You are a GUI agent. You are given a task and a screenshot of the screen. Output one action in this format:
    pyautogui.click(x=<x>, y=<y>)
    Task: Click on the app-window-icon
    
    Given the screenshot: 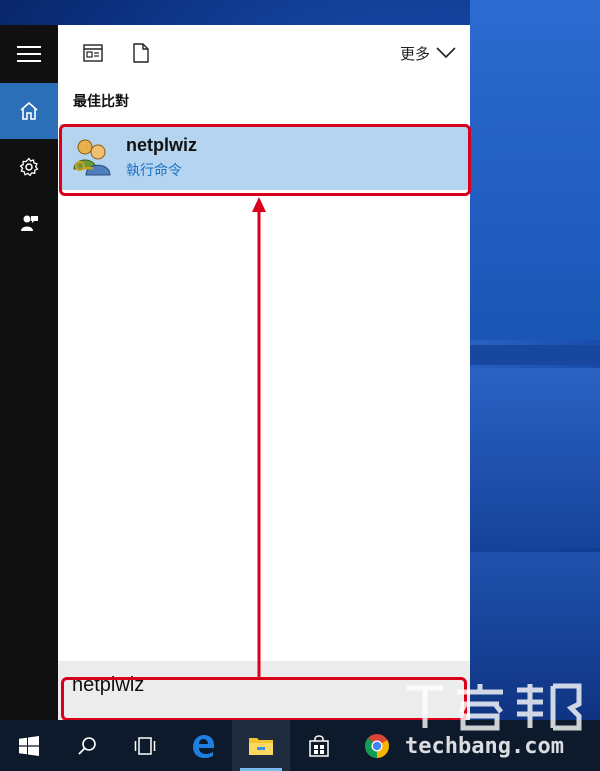 What is the action you would take?
    pyautogui.click(x=93, y=53)
    